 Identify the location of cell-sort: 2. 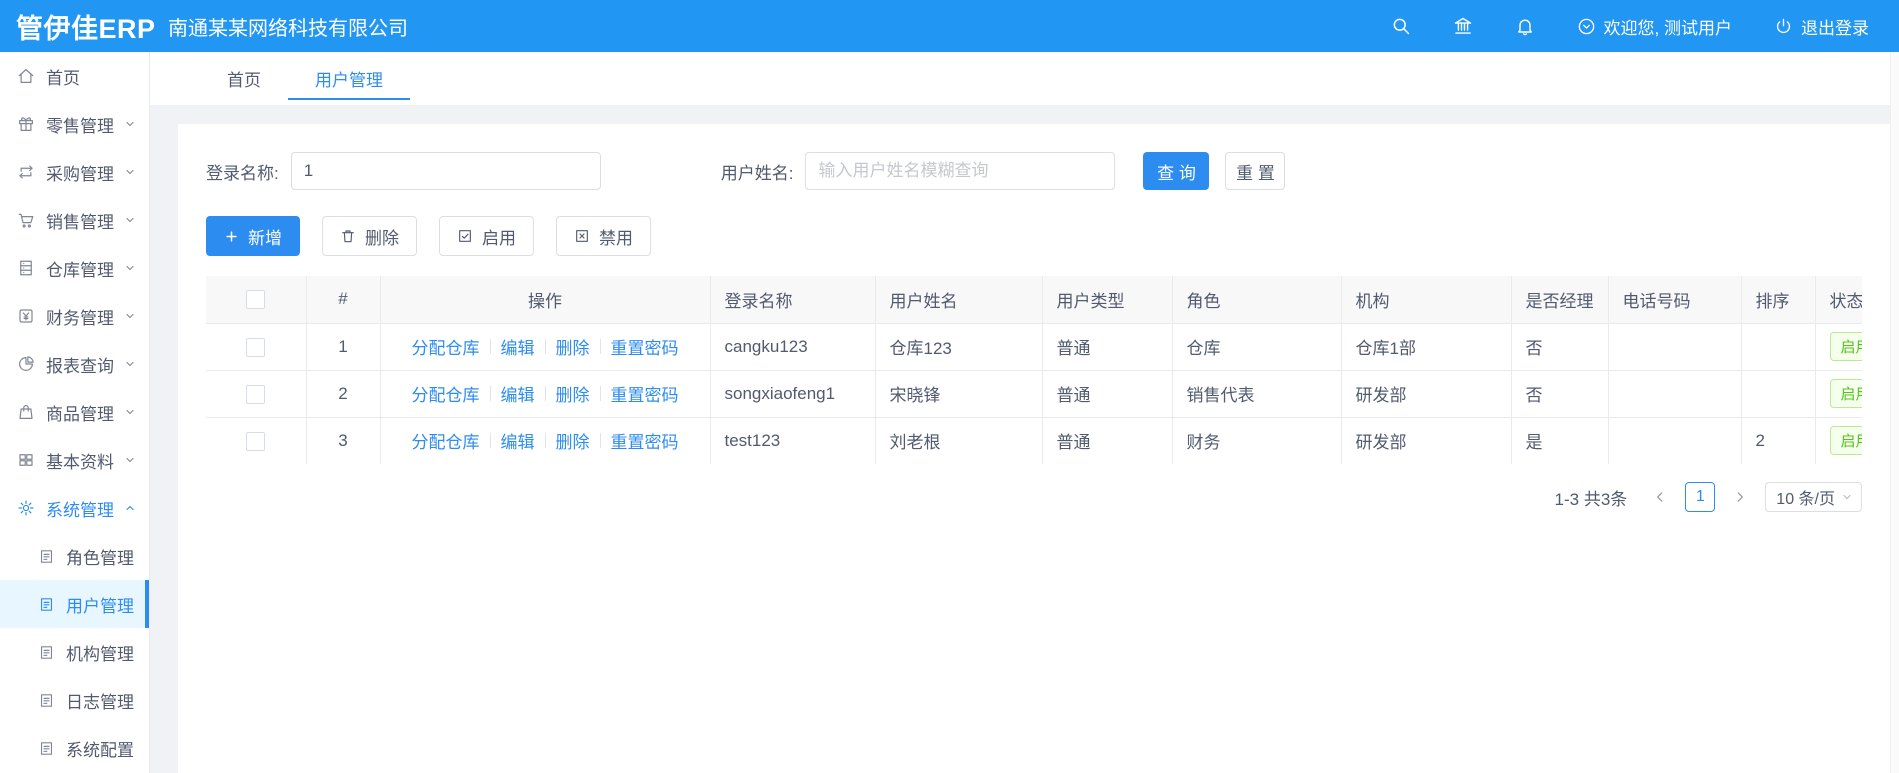
(1778, 440).